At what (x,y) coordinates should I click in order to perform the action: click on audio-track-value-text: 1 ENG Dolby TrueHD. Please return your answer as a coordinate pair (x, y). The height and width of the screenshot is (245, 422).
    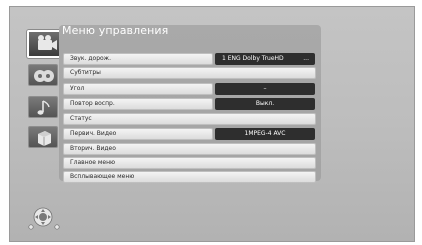
    Looking at the image, I should click on (253, 58).